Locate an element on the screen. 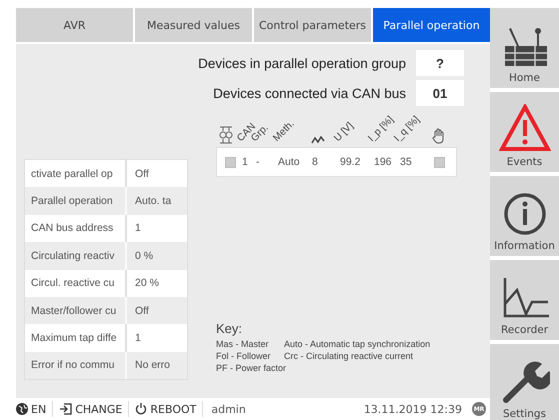  parameter-value: Auto. ta is located at coordinates (149, 201).